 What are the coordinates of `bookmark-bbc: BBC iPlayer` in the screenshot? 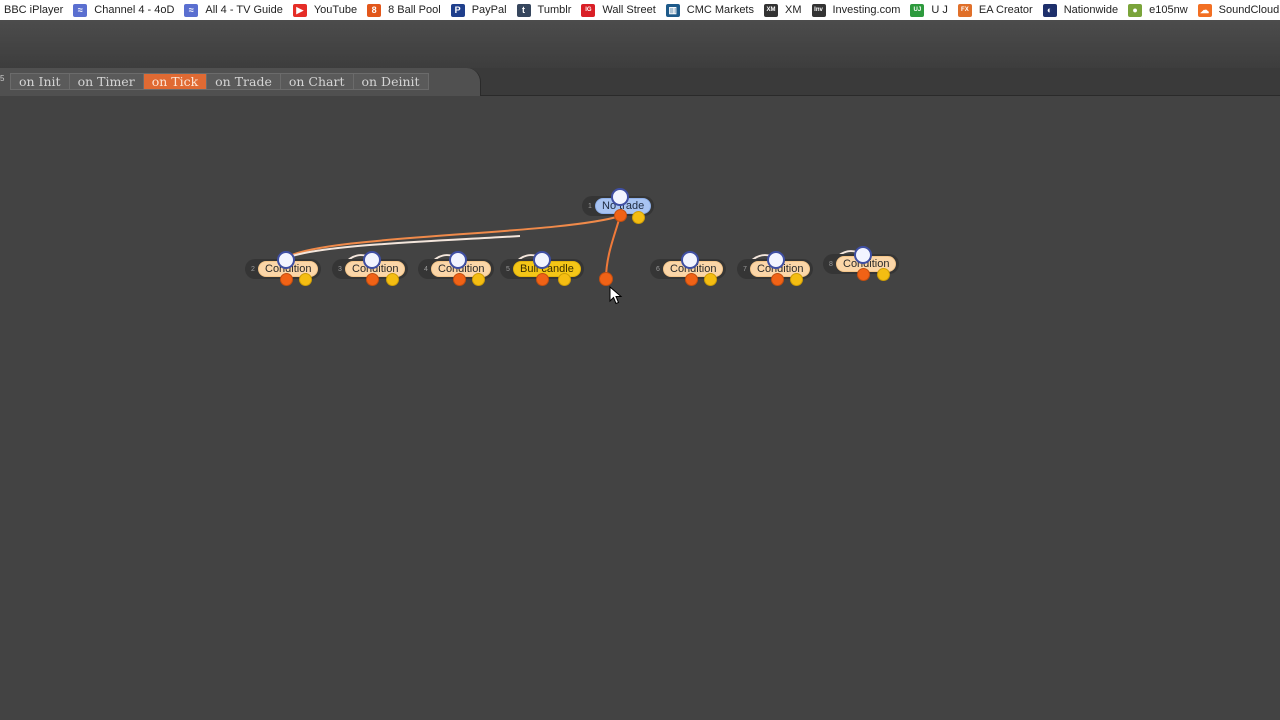 It's located at (33, 10).